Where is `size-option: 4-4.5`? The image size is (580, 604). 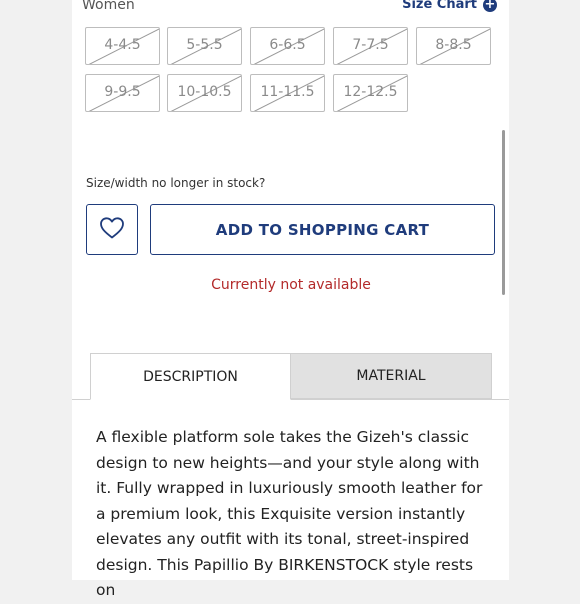
size-option: 4-4.5 is located at coordinates (122, 46).